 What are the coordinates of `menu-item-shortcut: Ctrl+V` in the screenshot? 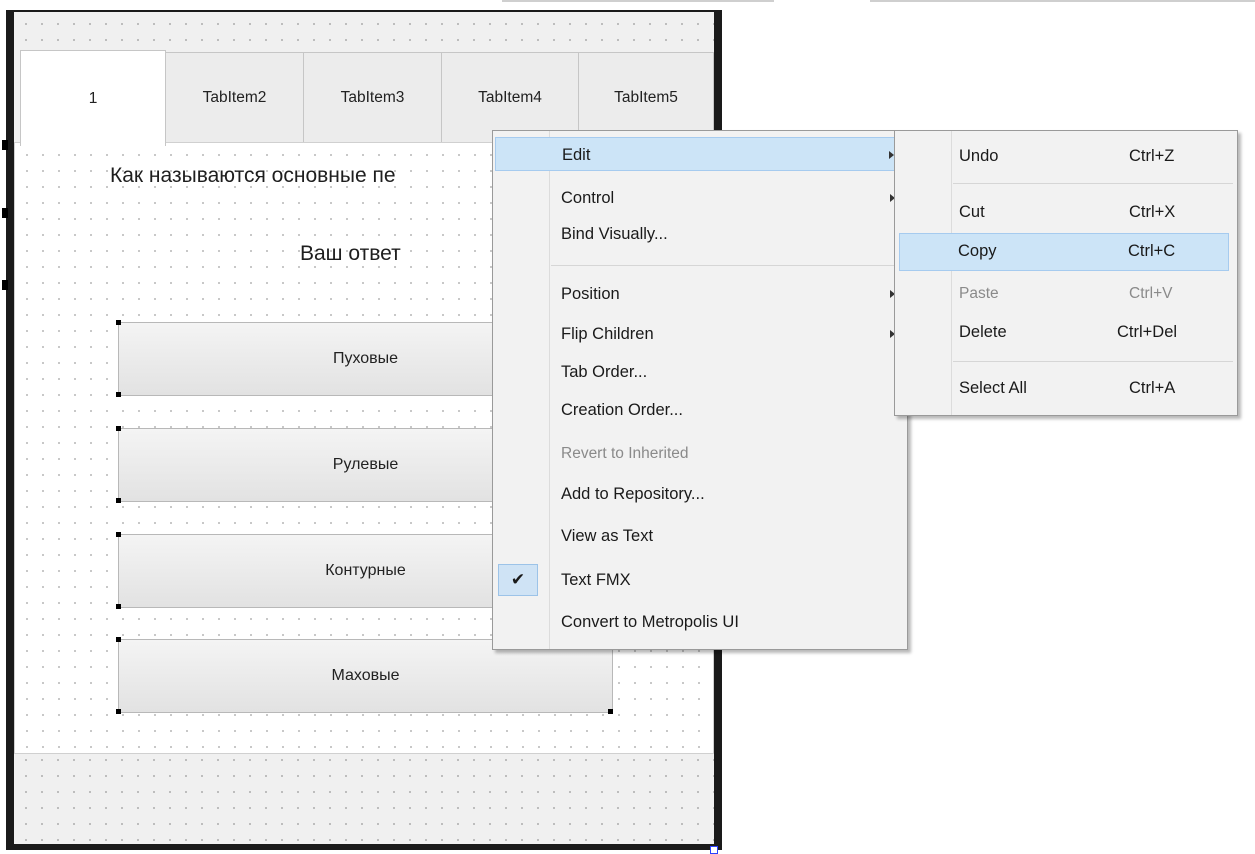 It's located at (1151, 293).